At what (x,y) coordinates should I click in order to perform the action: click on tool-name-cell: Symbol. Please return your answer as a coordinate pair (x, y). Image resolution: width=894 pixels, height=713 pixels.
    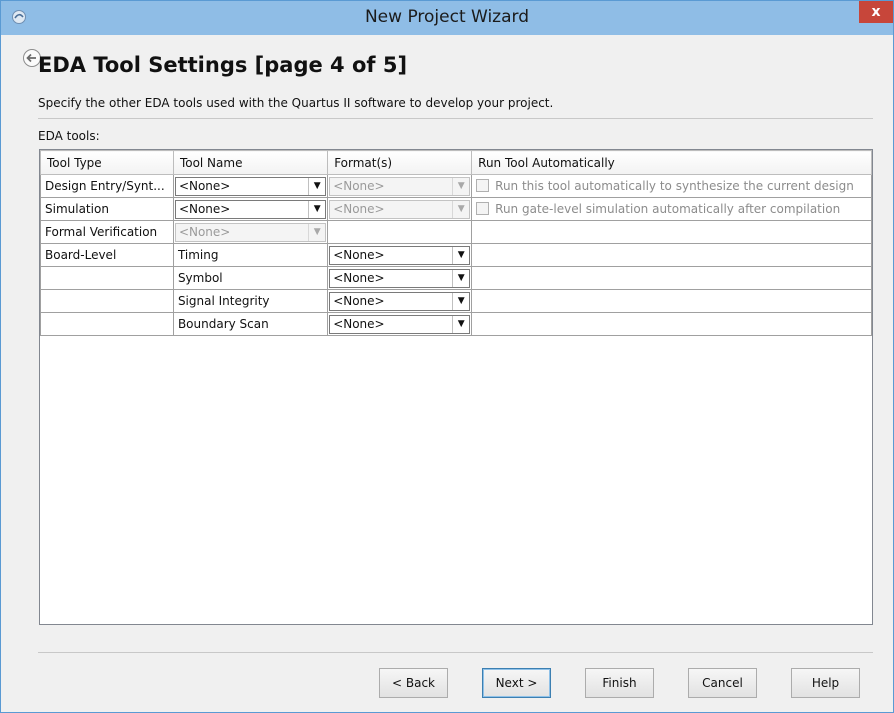
    Looking at the image, I should click on (250, 278).